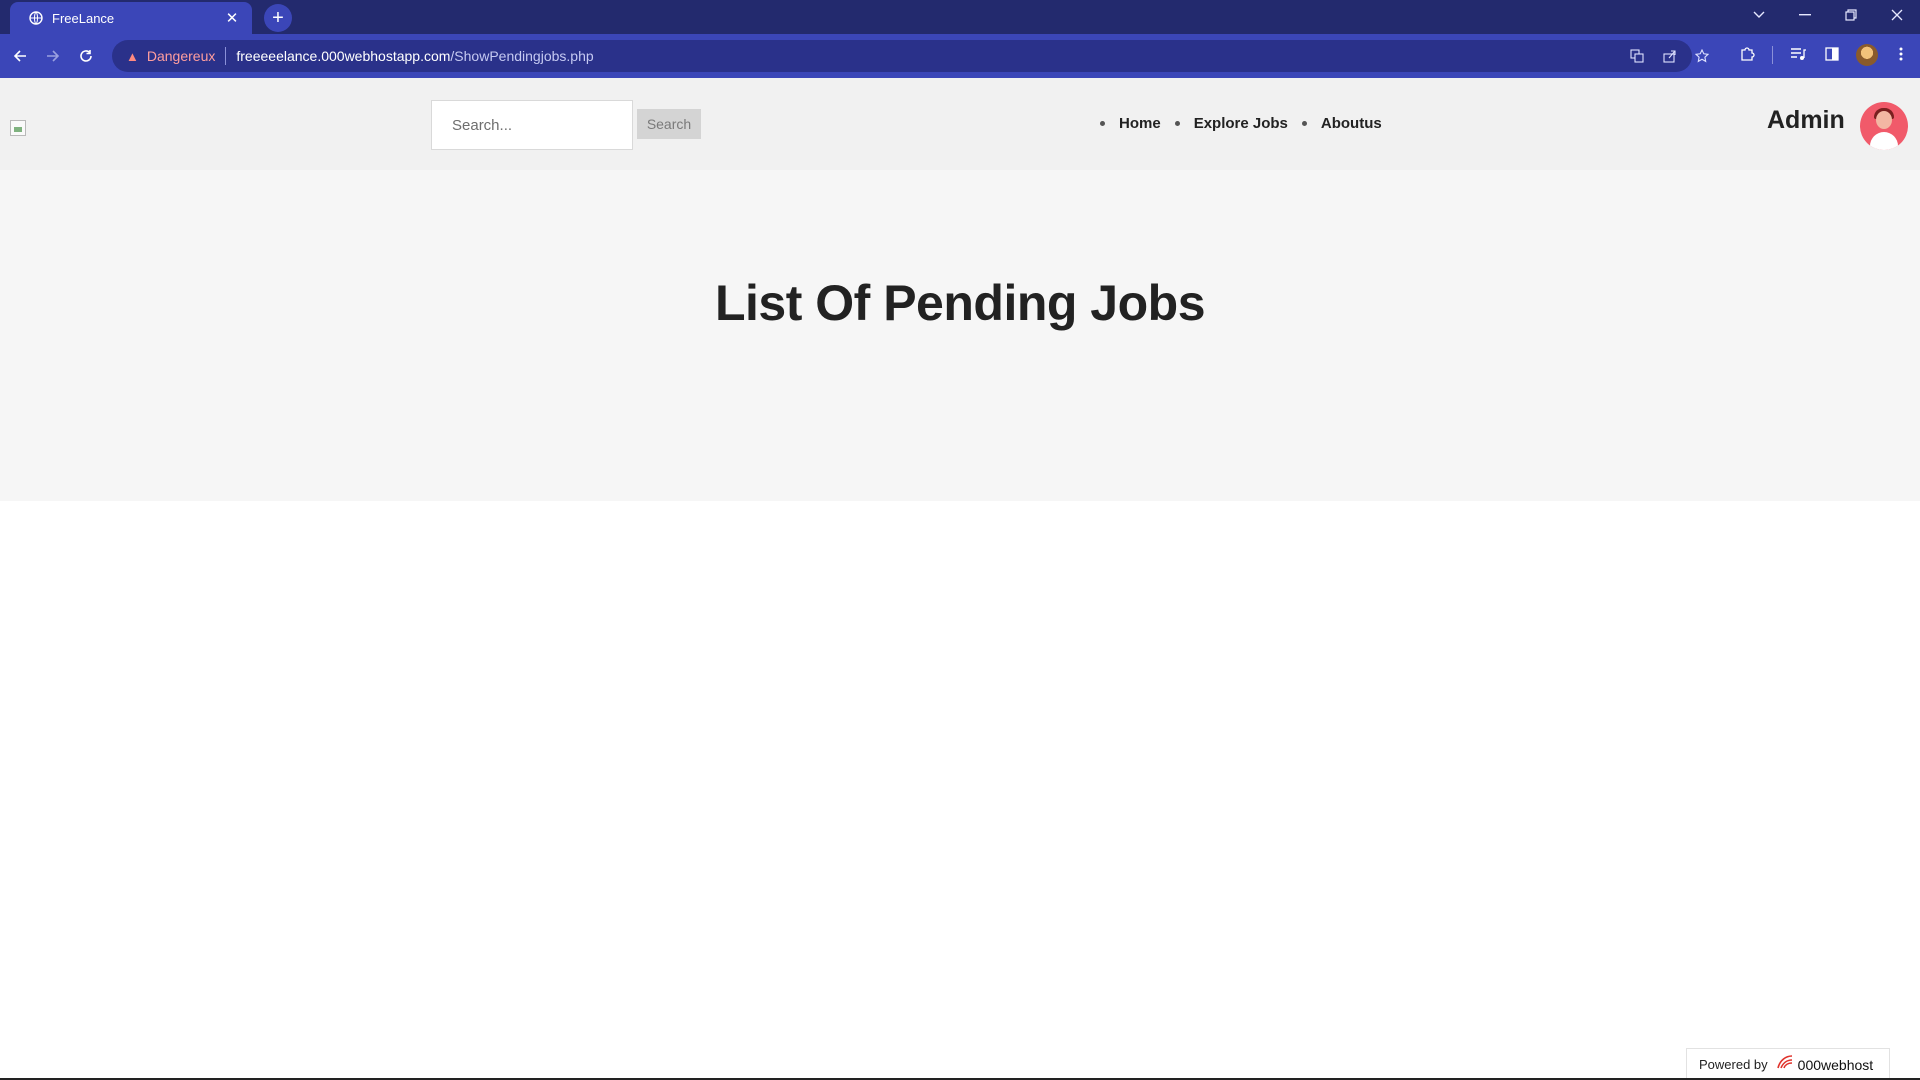 This screenshot has height=1080, width=1920. What do you see at coordinates (1785, 1064) in the screenshot?
I see `webhost-logo-icon` at bounding box center [1785, 1064].